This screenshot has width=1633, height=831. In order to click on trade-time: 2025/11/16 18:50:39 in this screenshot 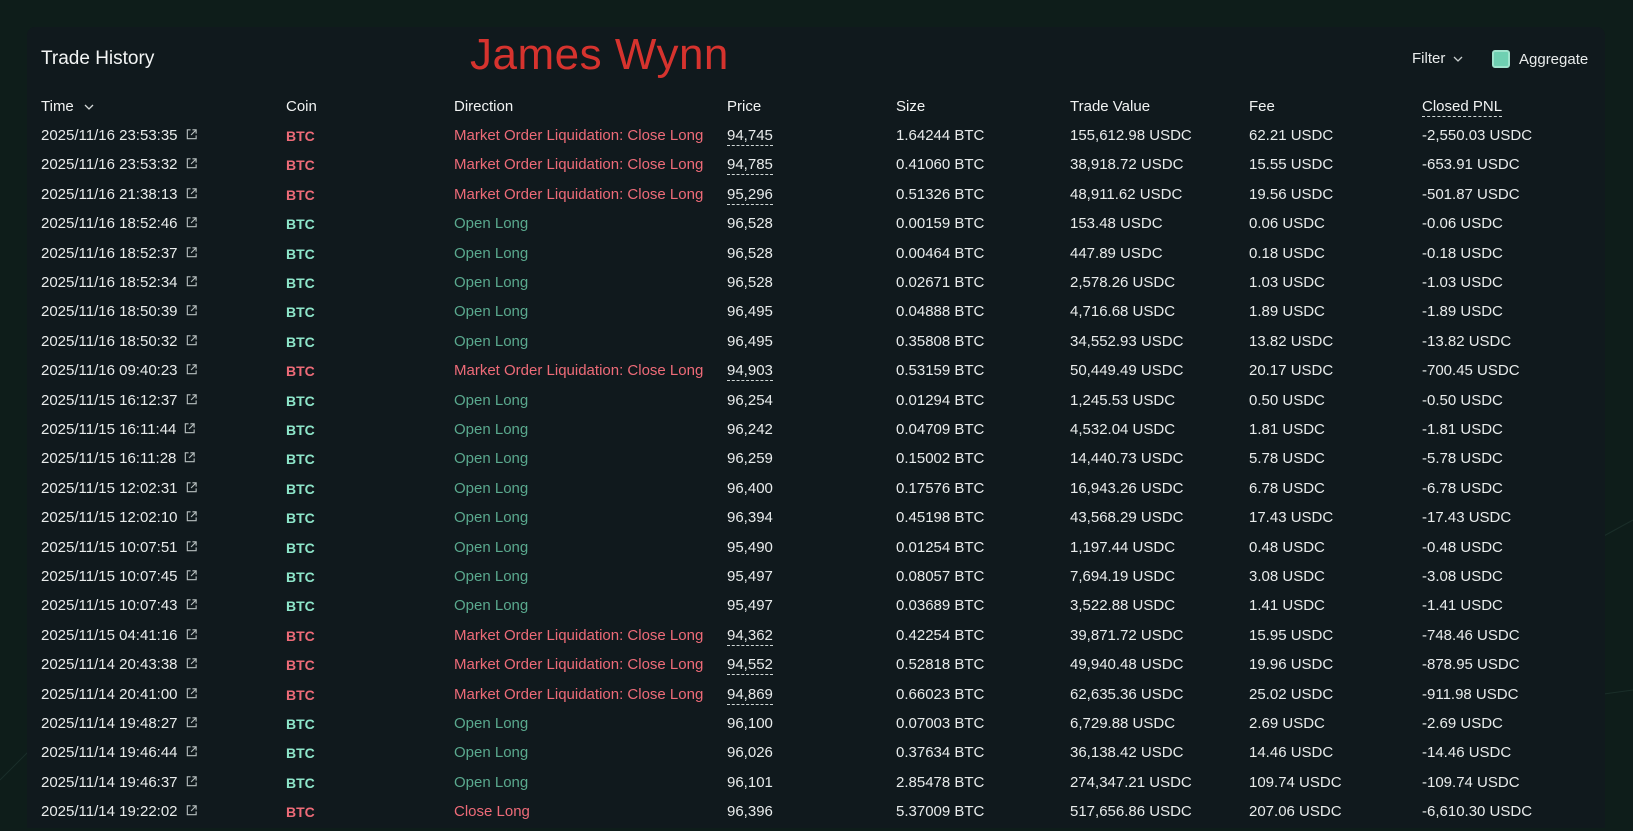, I will do `click(109, 312)`.